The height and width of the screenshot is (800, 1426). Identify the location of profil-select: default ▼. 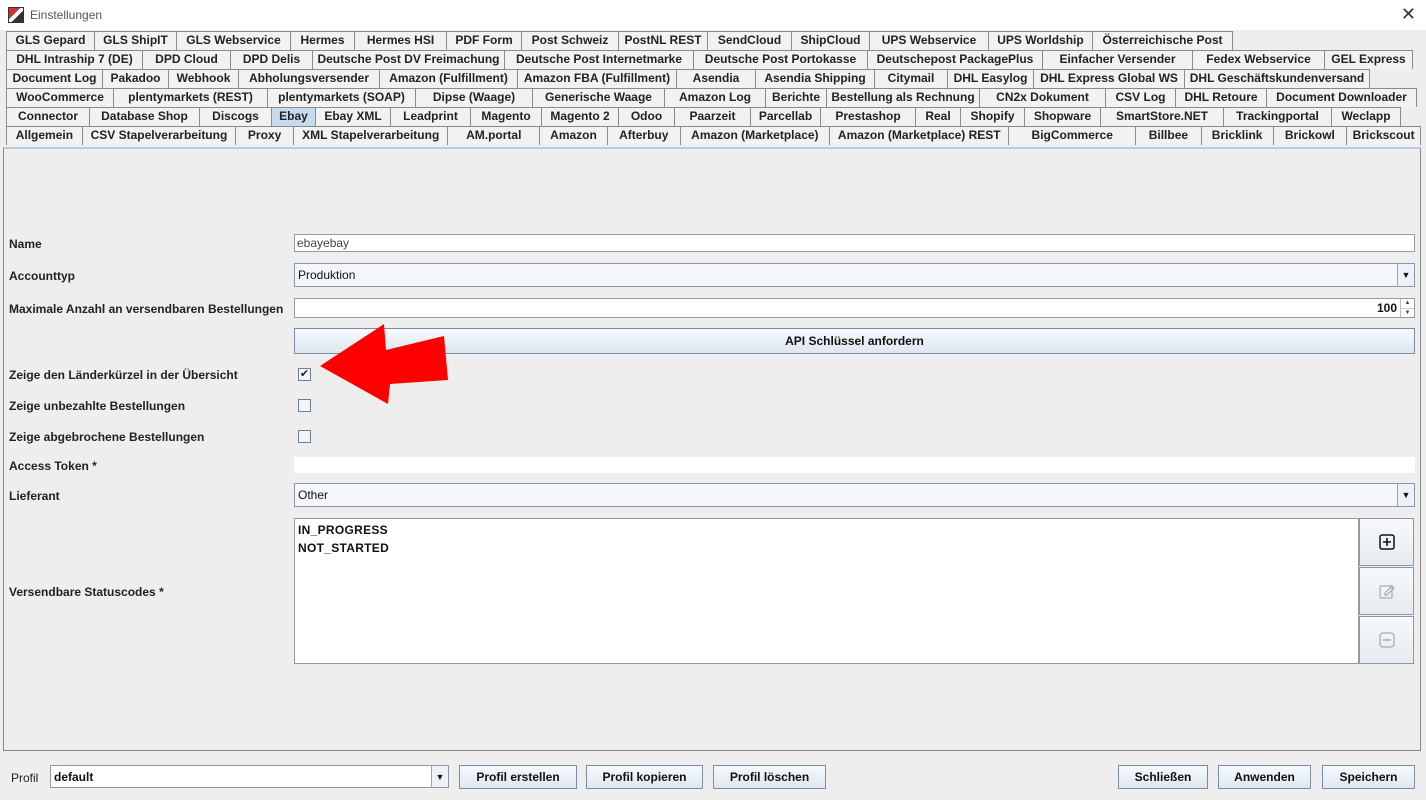
(249, 776).